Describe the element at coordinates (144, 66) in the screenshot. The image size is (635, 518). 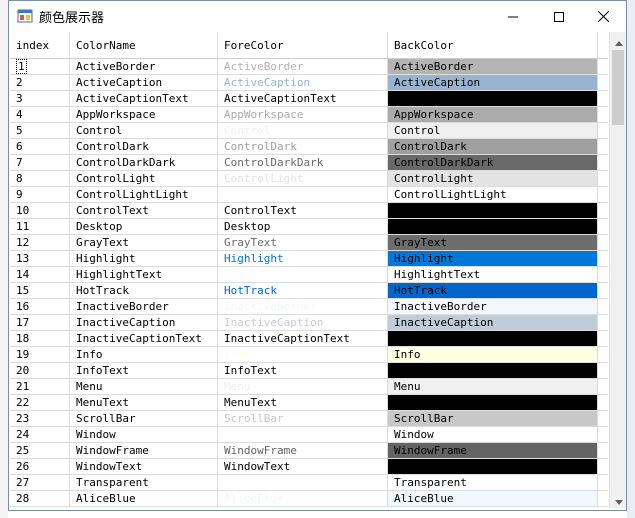
I see `cell-color-name: ActiveBorder` at that location.